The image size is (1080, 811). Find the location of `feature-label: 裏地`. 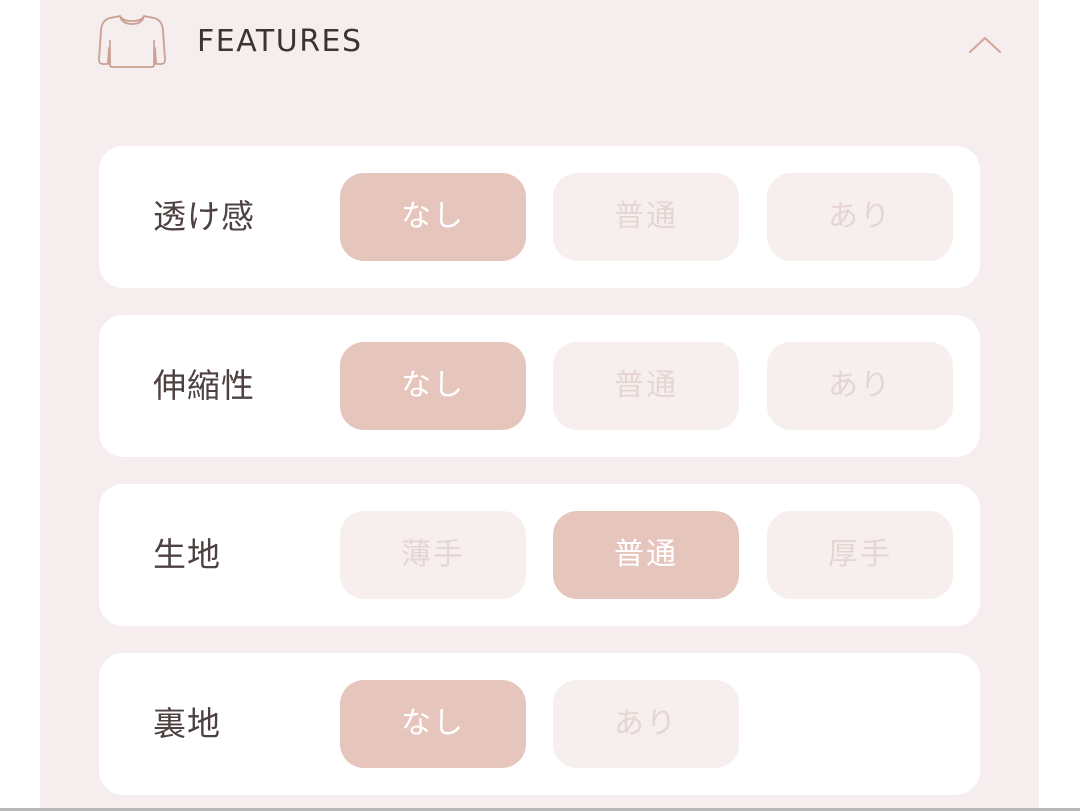

feature-label: 裏地 is located at coordinates (187, 723).